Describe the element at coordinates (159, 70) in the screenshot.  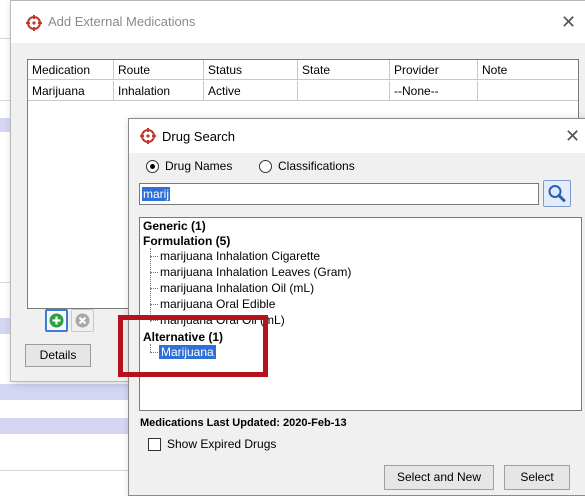
I see `col-header-route: Route` at that location.